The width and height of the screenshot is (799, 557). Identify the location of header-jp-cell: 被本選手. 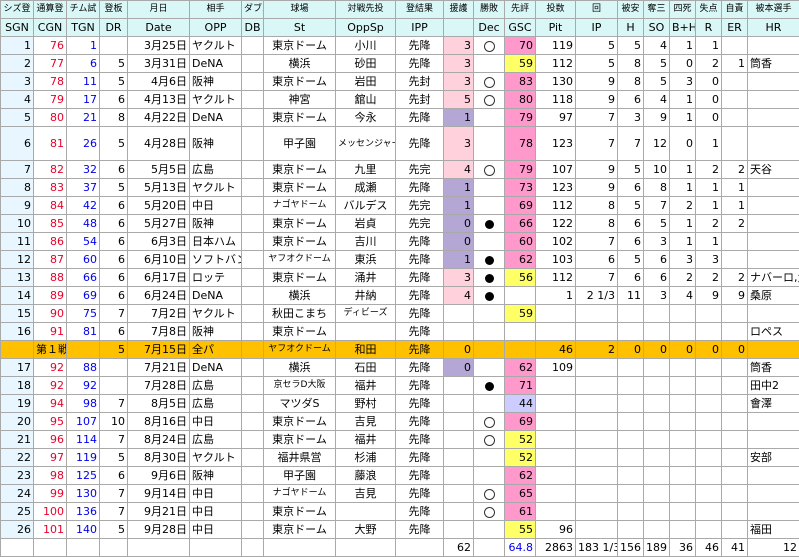
(773, 10).